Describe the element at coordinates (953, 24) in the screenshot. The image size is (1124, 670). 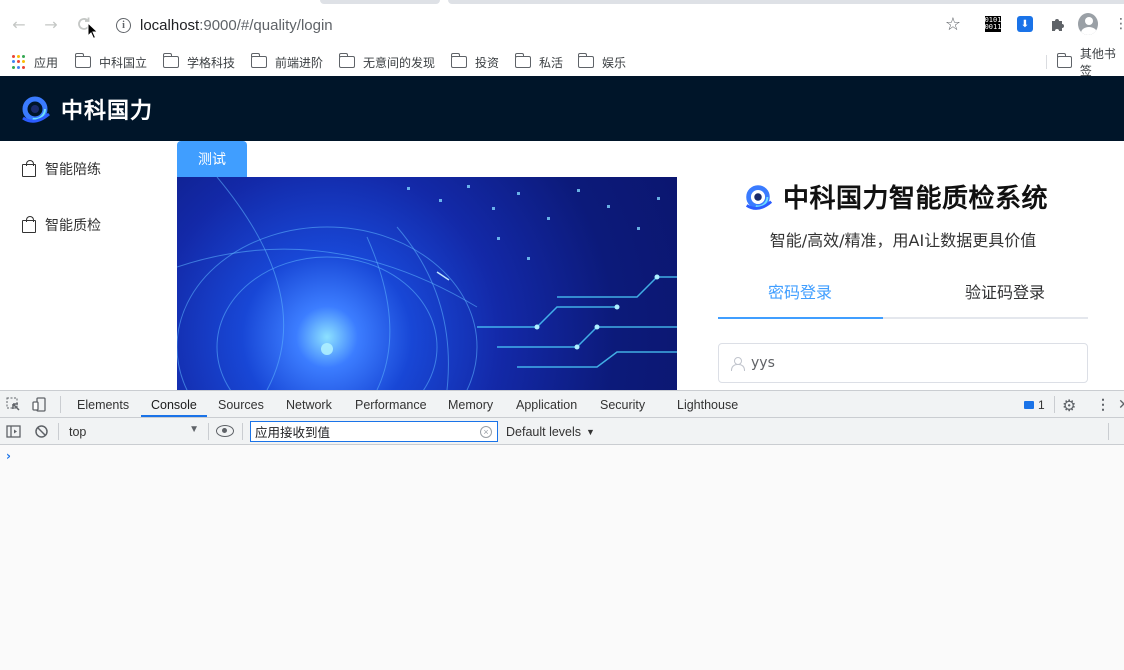
I see `bookmark-star-icon: ☆` at that location.